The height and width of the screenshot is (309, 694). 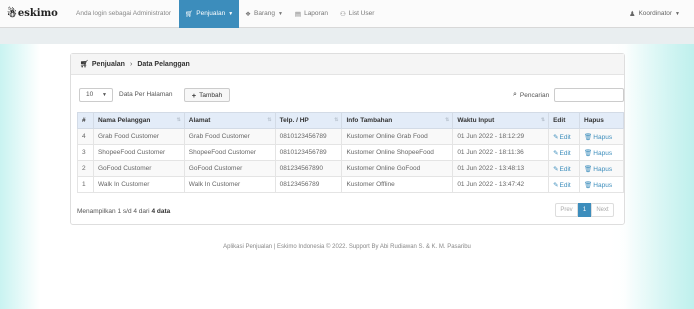 I want to click on user-menu-label: Koordinator, so click(x=655, y=13).